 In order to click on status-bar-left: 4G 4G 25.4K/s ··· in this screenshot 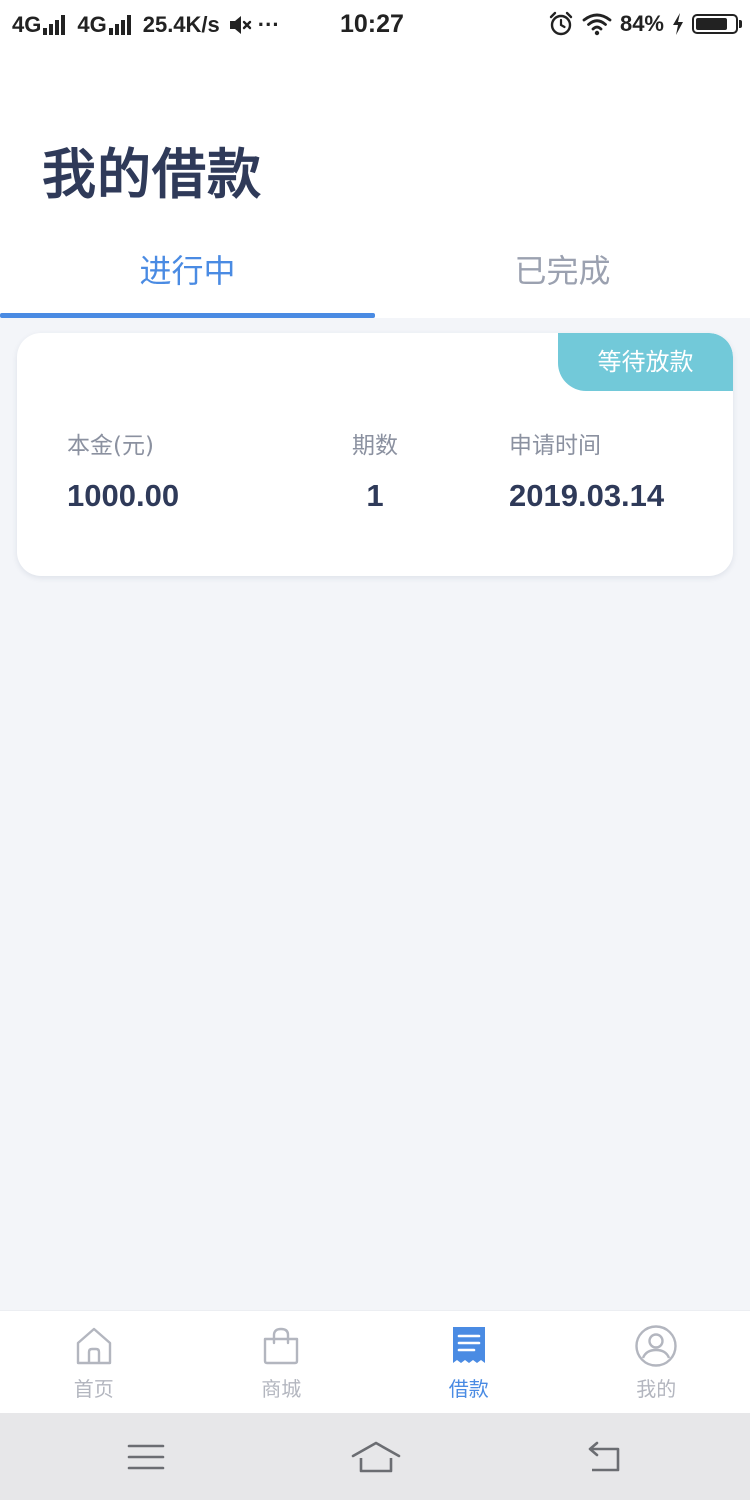, I will do `click(146, 25)`.